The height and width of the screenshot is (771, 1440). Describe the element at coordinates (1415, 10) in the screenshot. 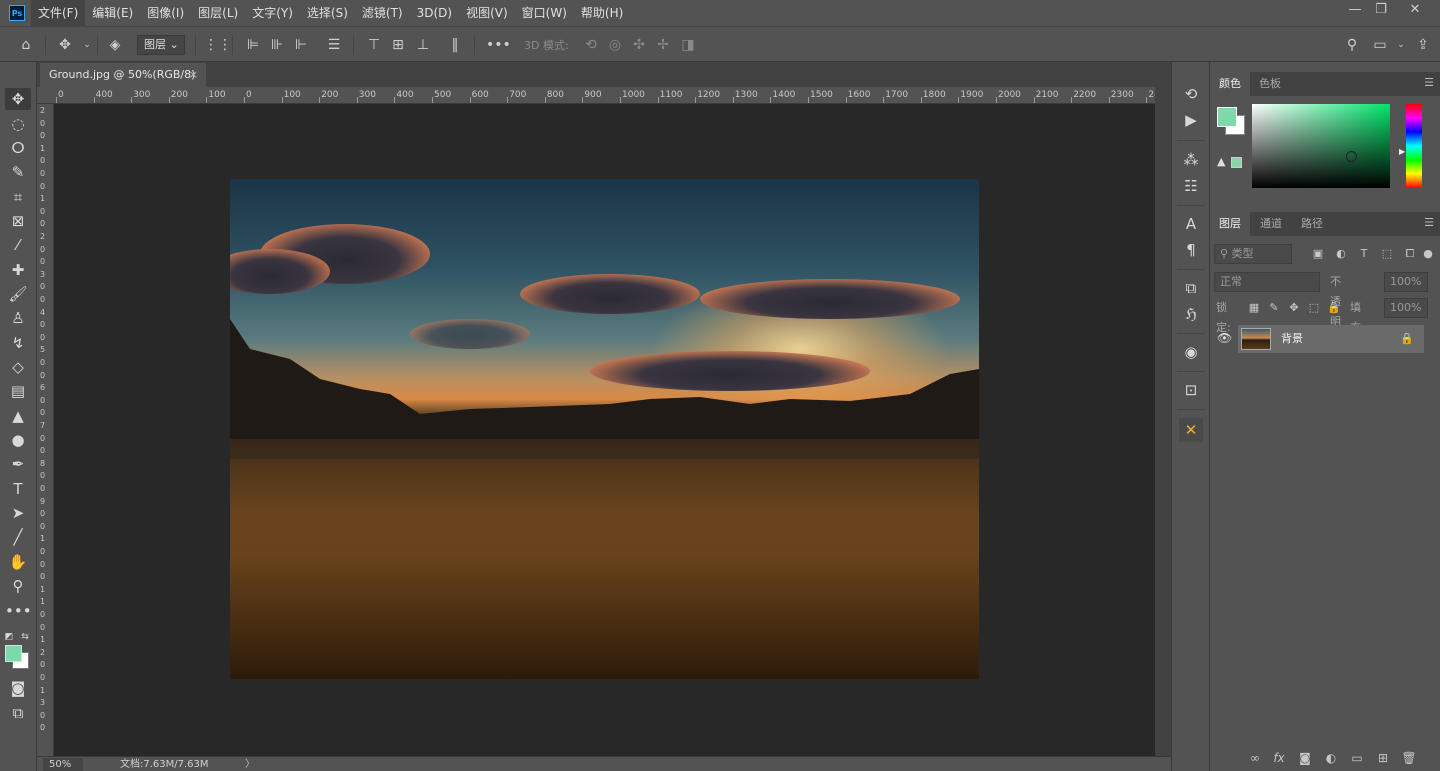

I see `close-window-button: ✕` at that location.